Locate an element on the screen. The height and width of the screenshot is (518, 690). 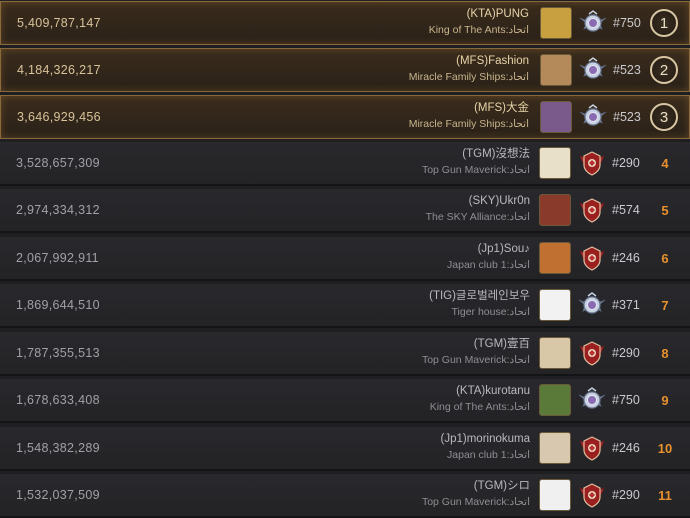
score-value: 3,528,657,309 is located at coordinates (58, 163).